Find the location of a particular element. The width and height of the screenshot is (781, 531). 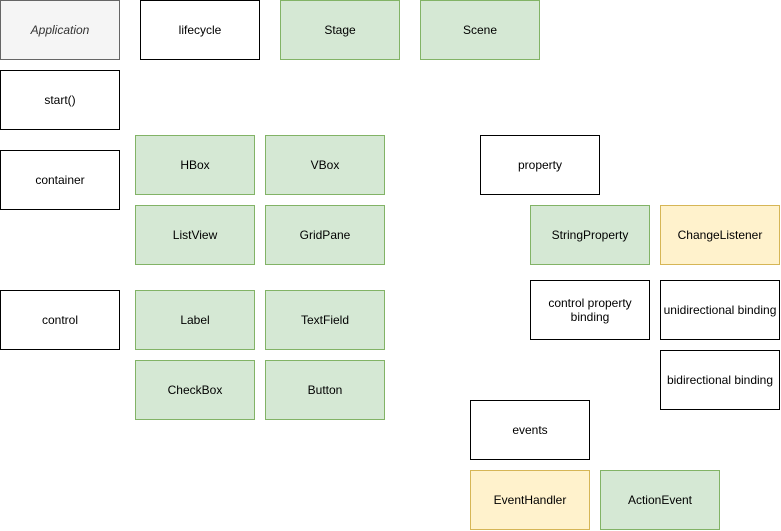

listview-node: ListView is located at coordinates (195, 235).